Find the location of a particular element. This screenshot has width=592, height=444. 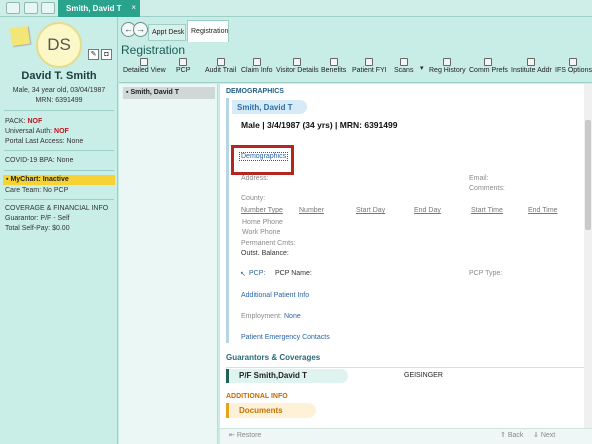

comm-prefs-icon is located at coordinates (488, 62).